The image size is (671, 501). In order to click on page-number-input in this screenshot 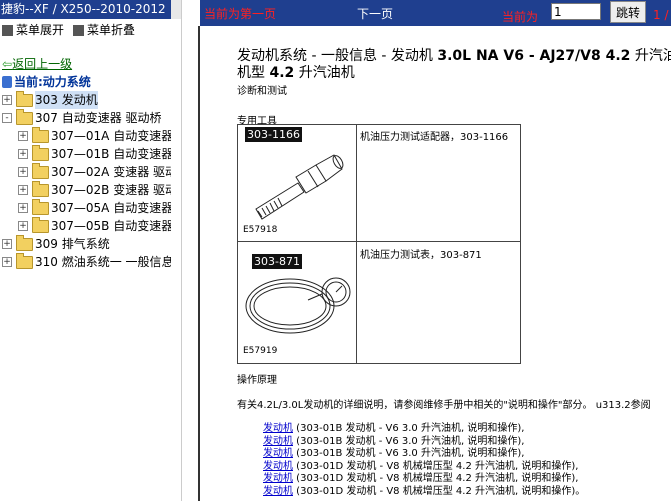, I will do `click(576, 11)`.